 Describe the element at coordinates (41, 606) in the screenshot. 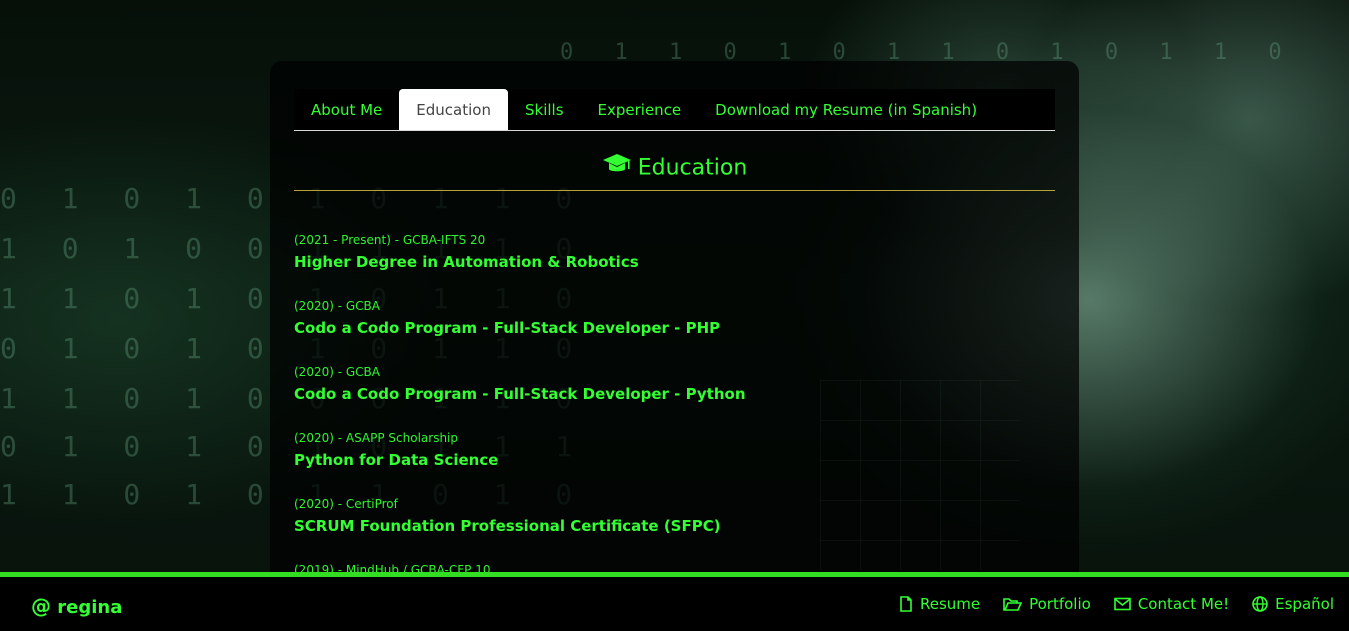

I see `at-icon: @` at that location.